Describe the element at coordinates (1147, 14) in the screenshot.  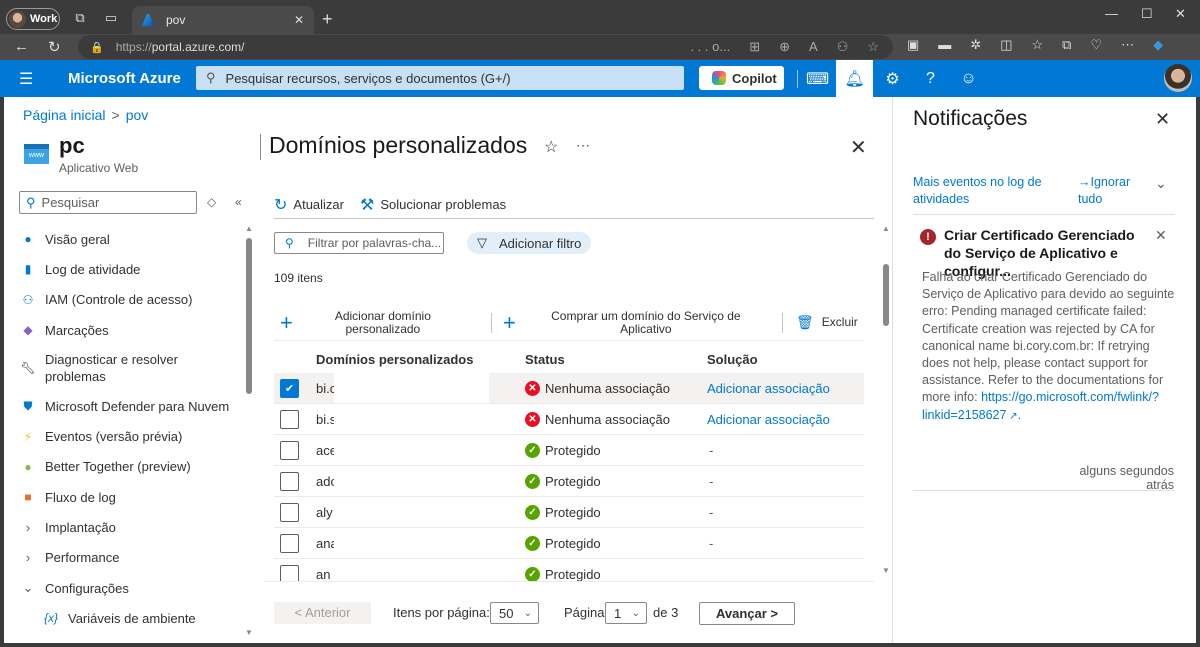
I see `maximize-button: ☐` at that location.